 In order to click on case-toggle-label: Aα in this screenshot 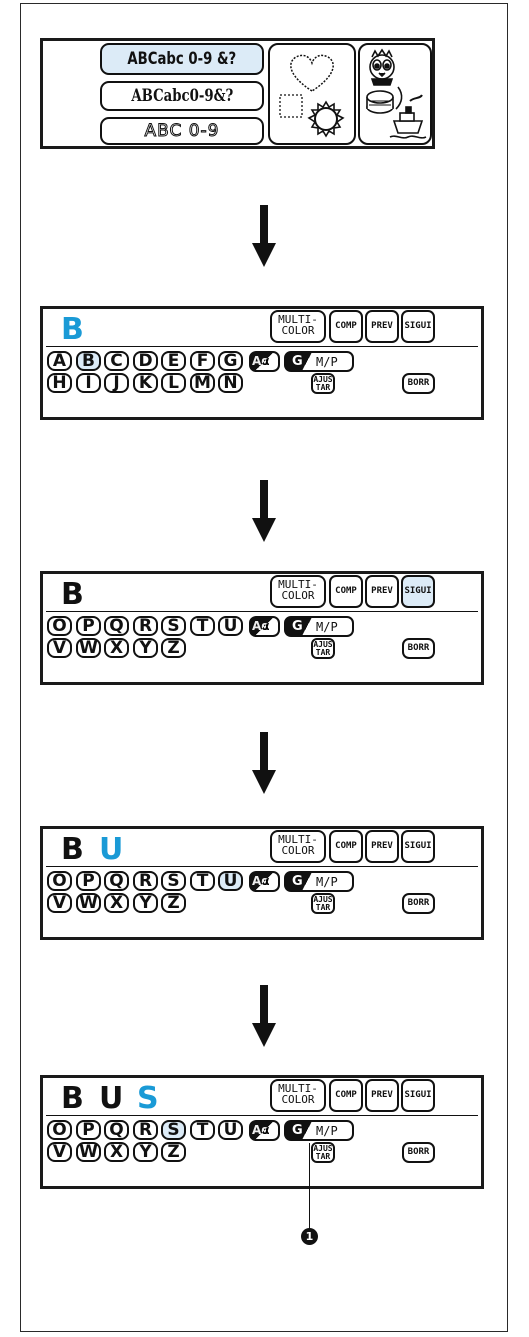, I will do `click(261, 881)`.